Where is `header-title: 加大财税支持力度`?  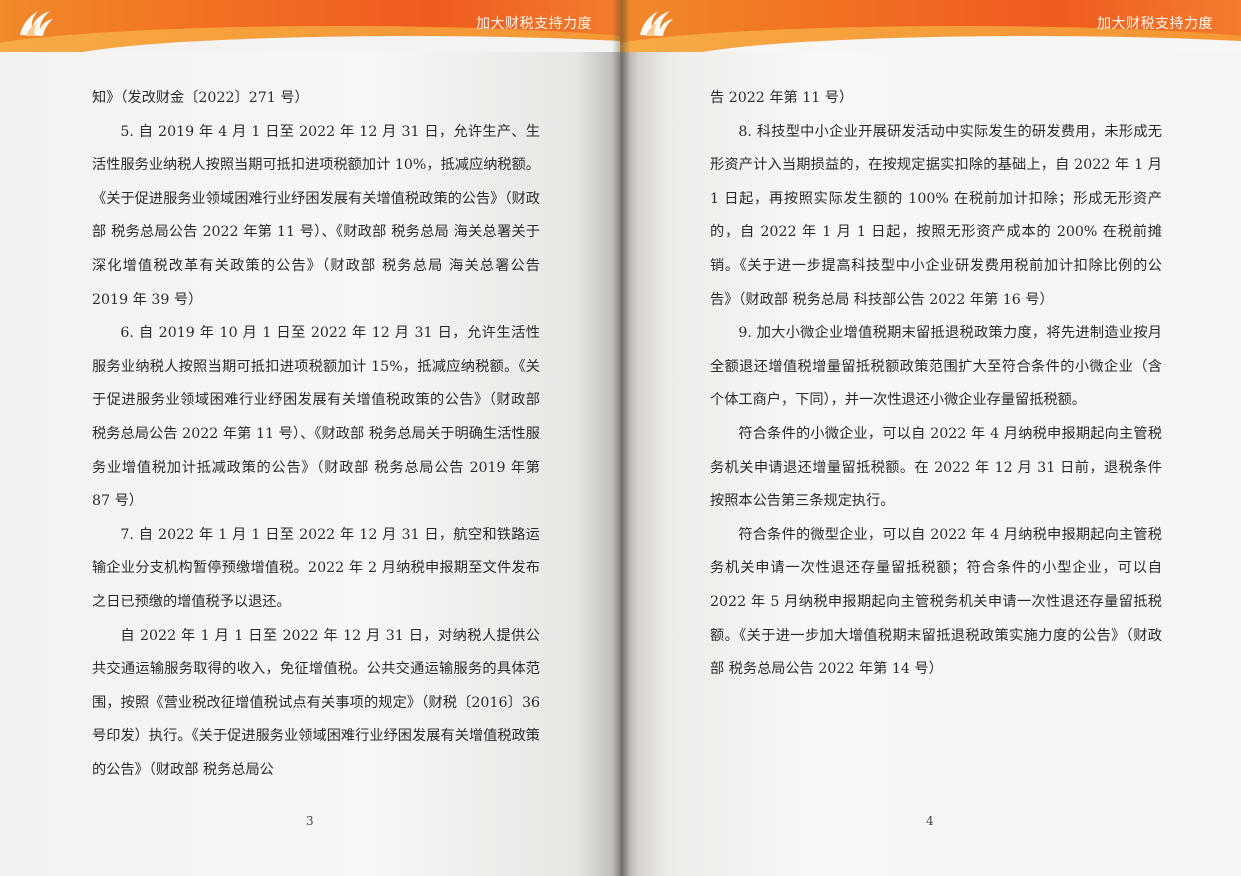
header-title: 加大财税支持力度 is located at coordinates (534, 24).